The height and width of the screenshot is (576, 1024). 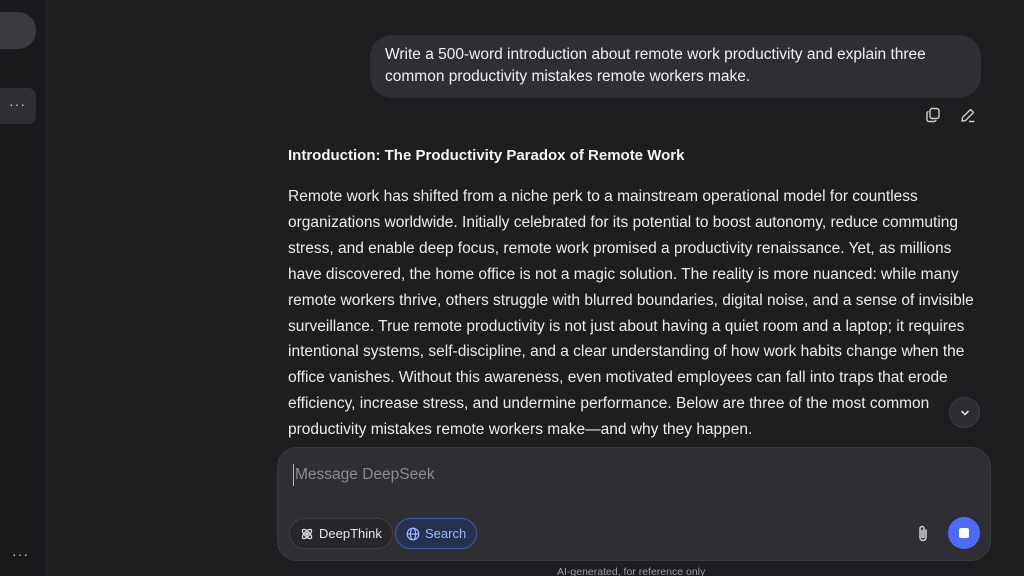 I want to click on sidebar: ··· ···, so click(x=23, y=288).